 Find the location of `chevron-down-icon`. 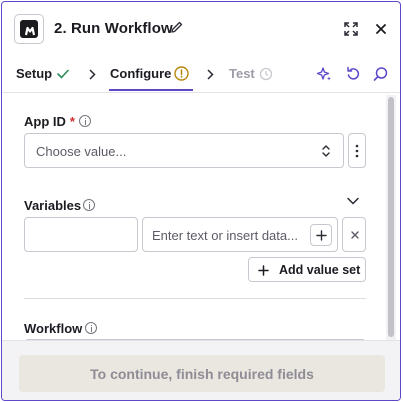

chevron-down-icon is located at coordinates (353, 201).